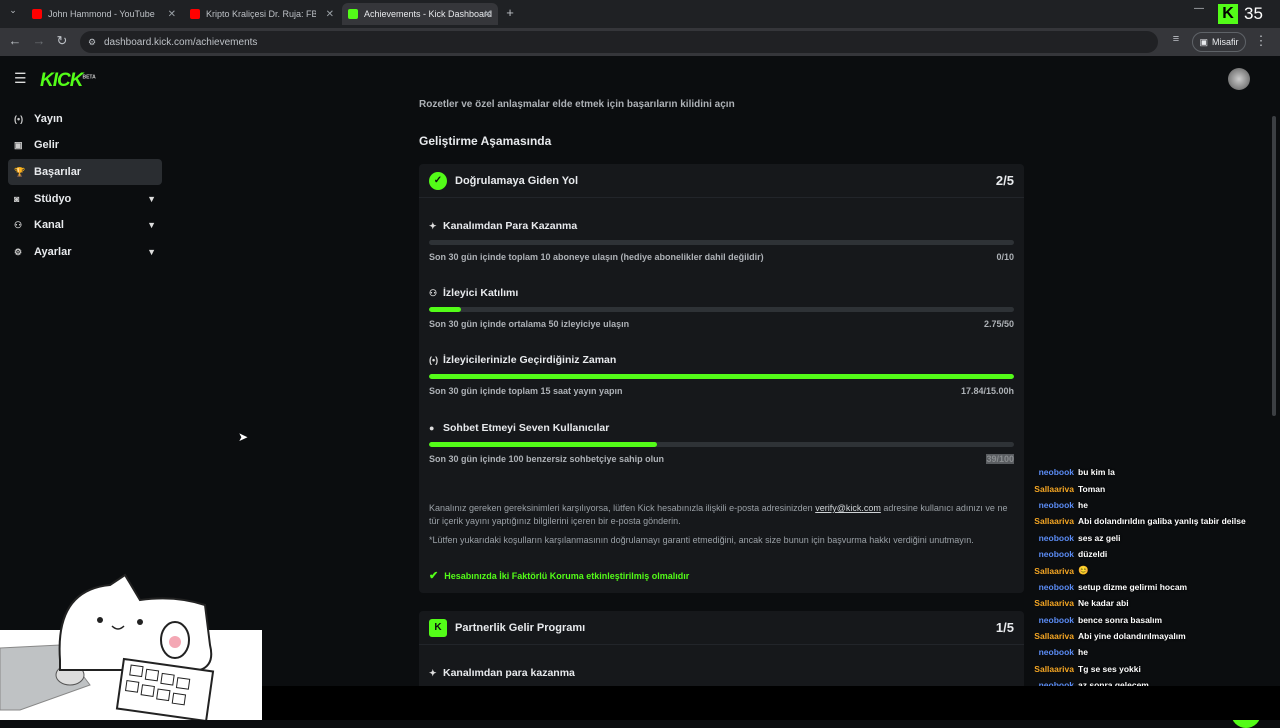 The width and height of the screenshot is (1280, 728). What do you see at coordinates (1099, 537) in the screenshot?
I see `chat-text: ses az geli` at bounding box center [1099, 537].